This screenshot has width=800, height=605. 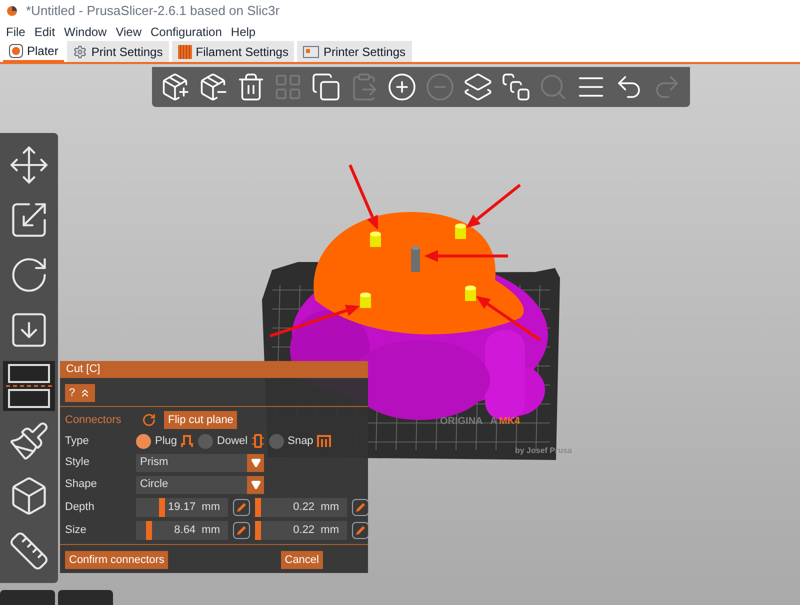 I want to click on menu-item: File, so click(x=16, y=32).